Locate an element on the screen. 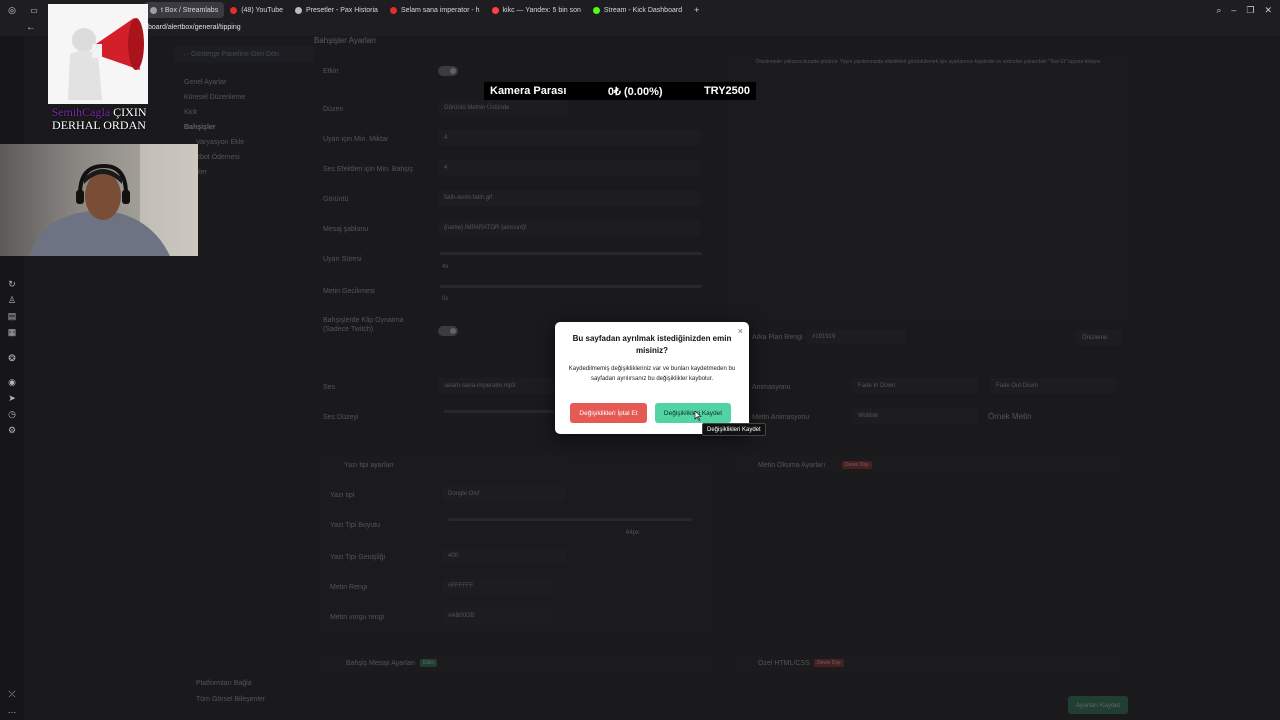 This screenshot has height=720, width=1280. tab-label: kikc — Yandex: 5 bin son is located at coordinates (541, 10).